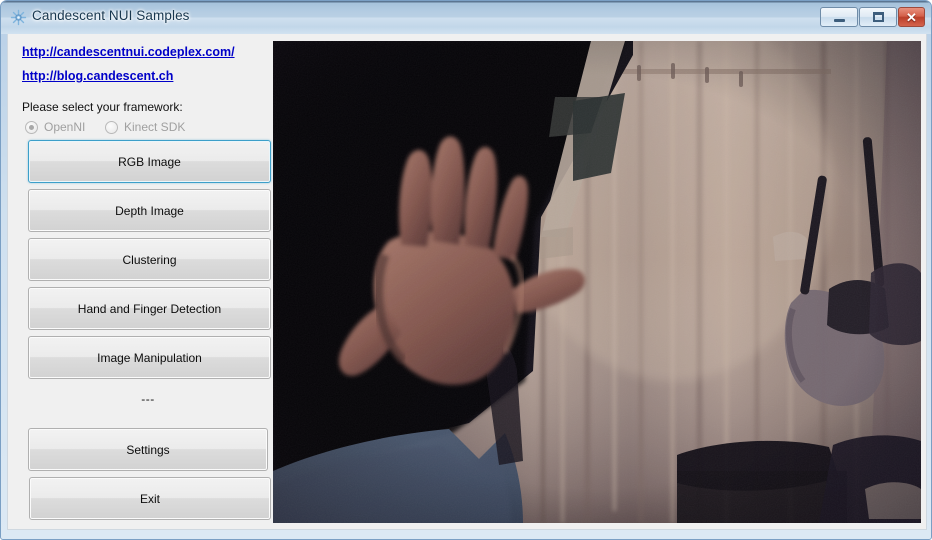 The image size is (932, 540). What do you see at coordinates (65, 127) in the screenshot?
I see `radio-openni-label: OpenNI` at bounding box center [65, 127].